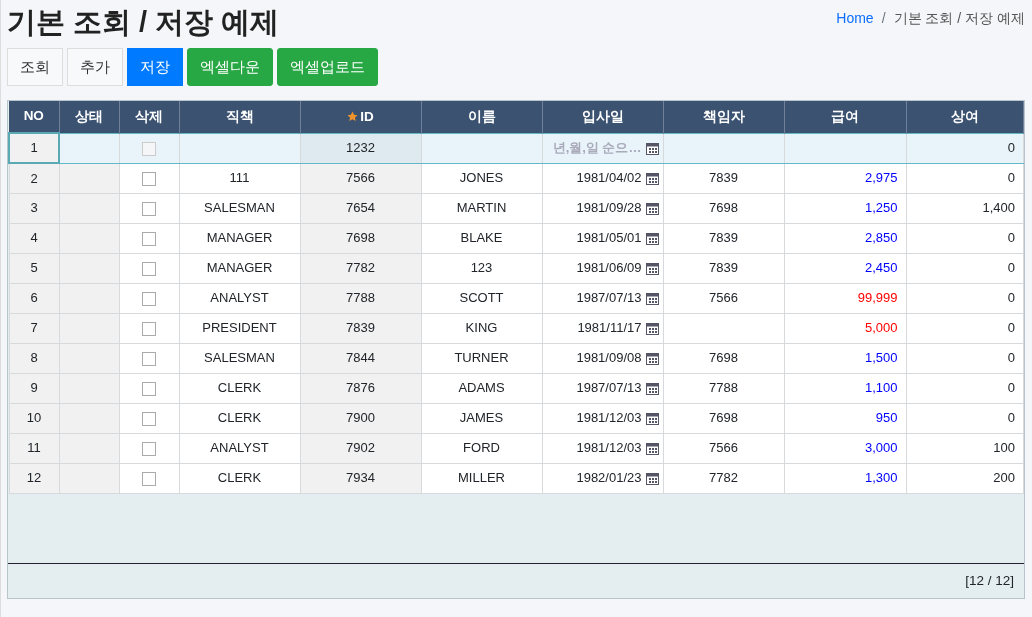  What do you see at coordinates (239, 298) in the screenshot?
I see `table-cell: ANALYST` at bounding box center [239, 298].